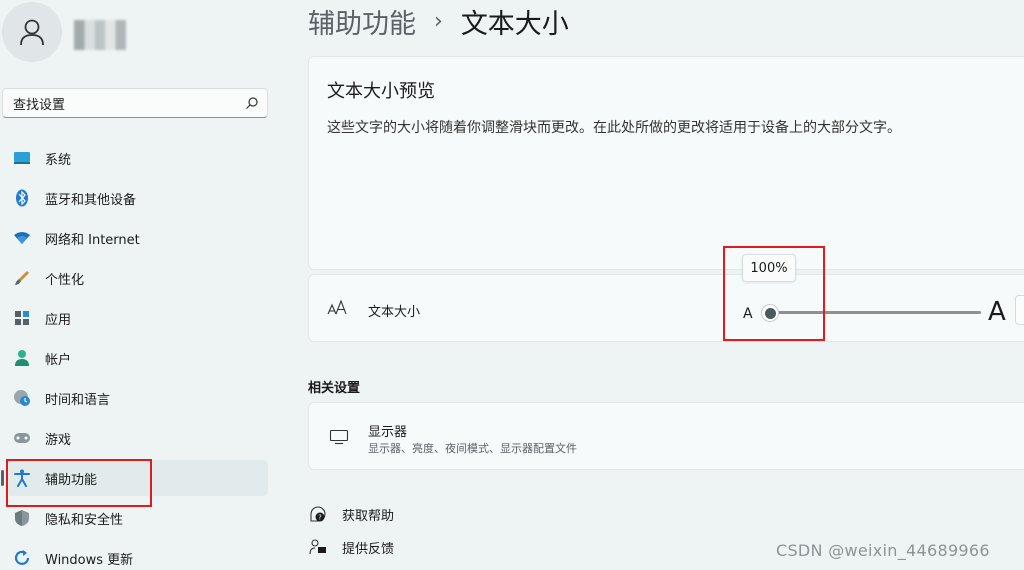 This screenshot has height=570, width=1024. I want to click on sidebar-item-label: 游戏, so click(58, 440).